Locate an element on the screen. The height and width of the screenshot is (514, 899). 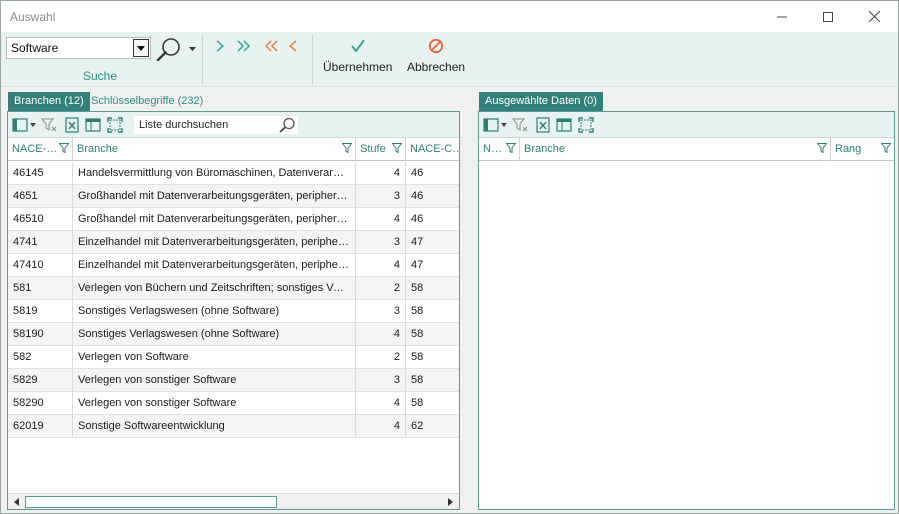
horizontal-scrollbar is located at coordinates (233, 501).